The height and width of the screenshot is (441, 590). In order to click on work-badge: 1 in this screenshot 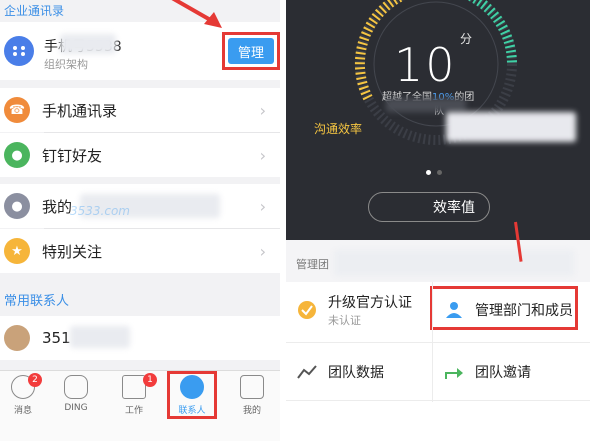, I will do `click(150, 380)`.